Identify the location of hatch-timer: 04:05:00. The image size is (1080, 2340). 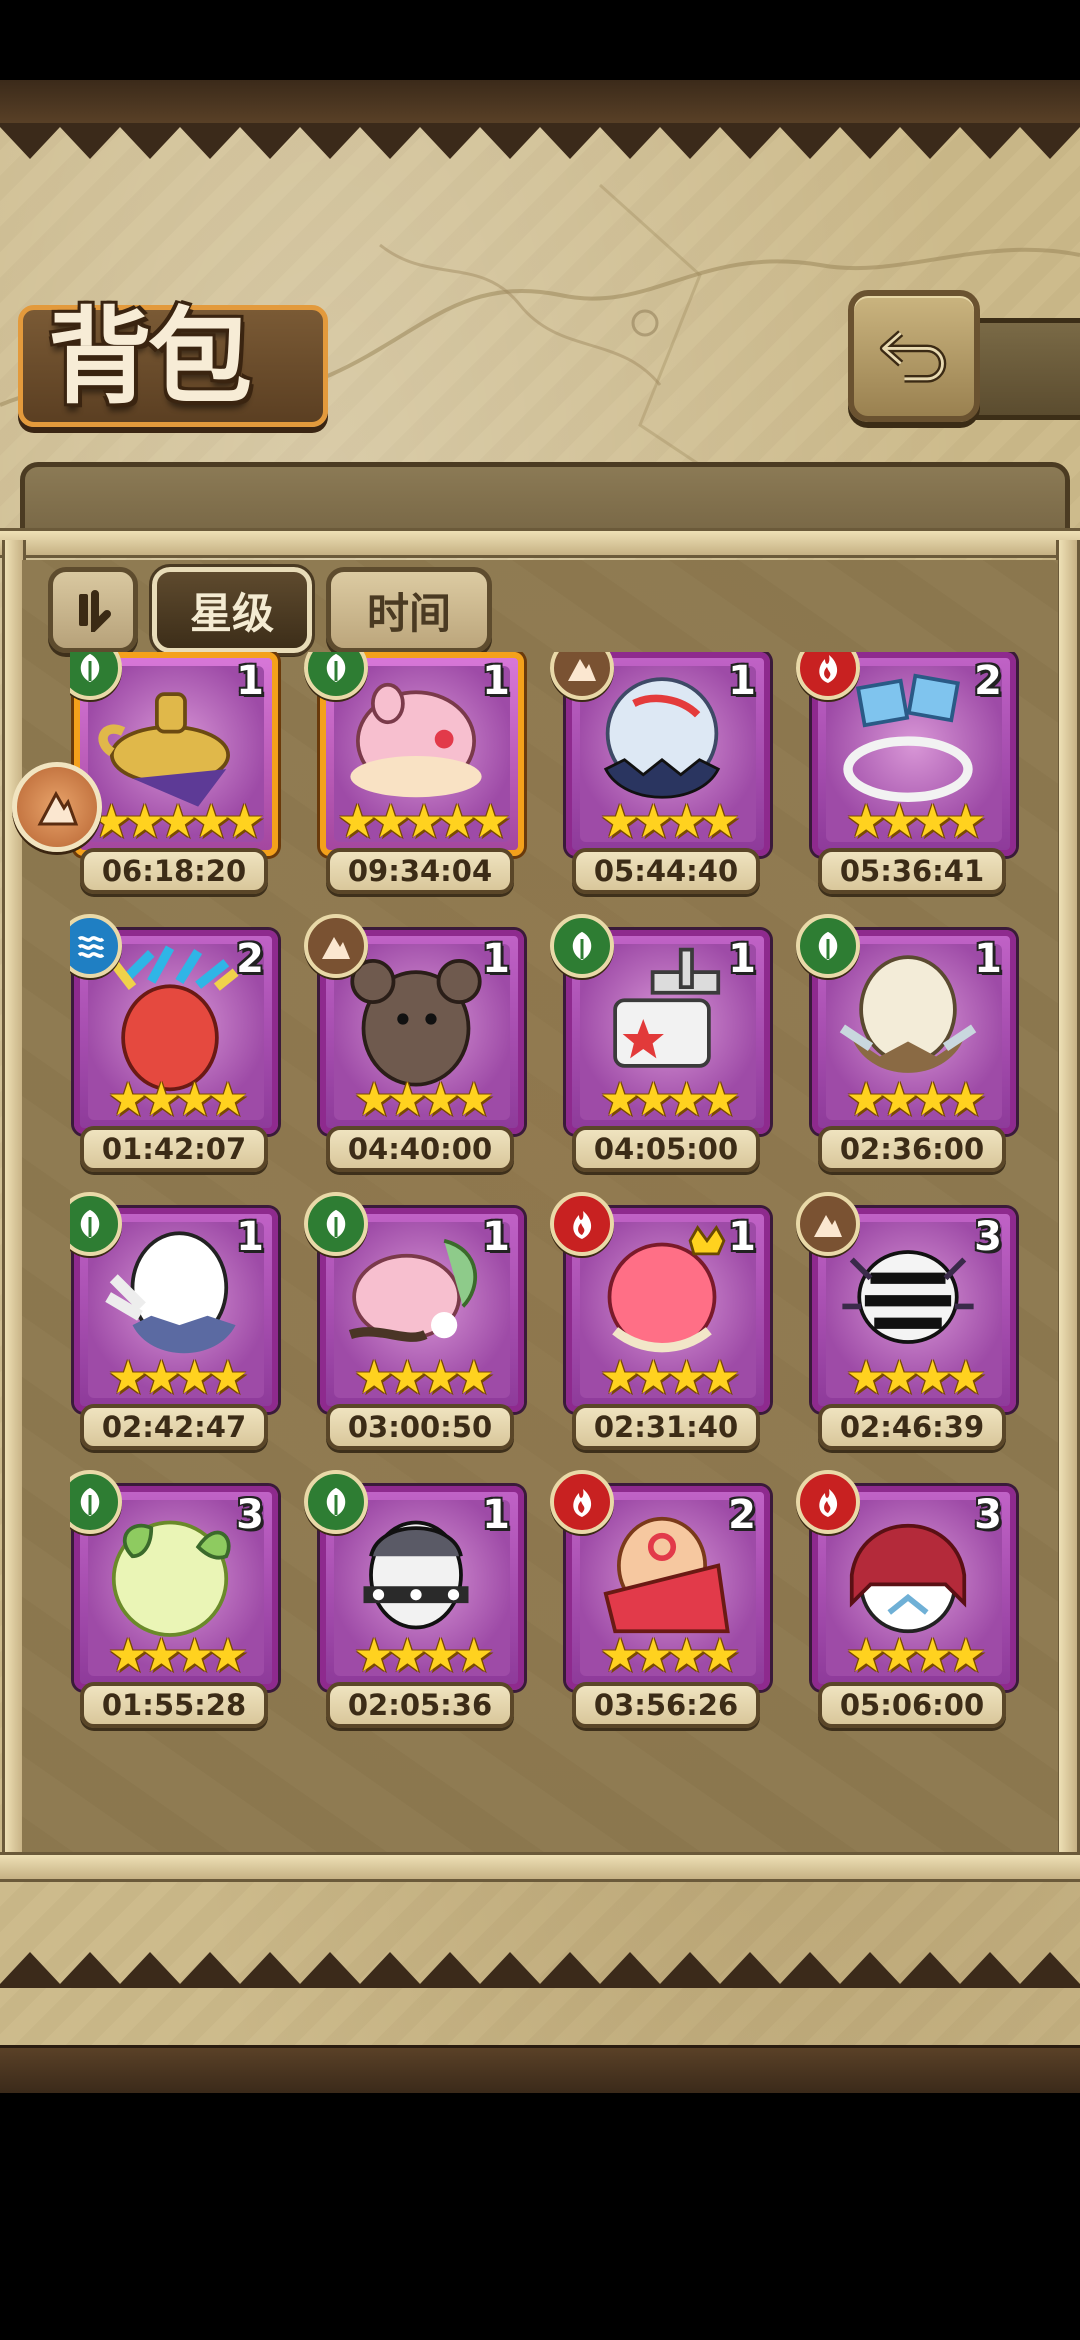
(666, 1149).